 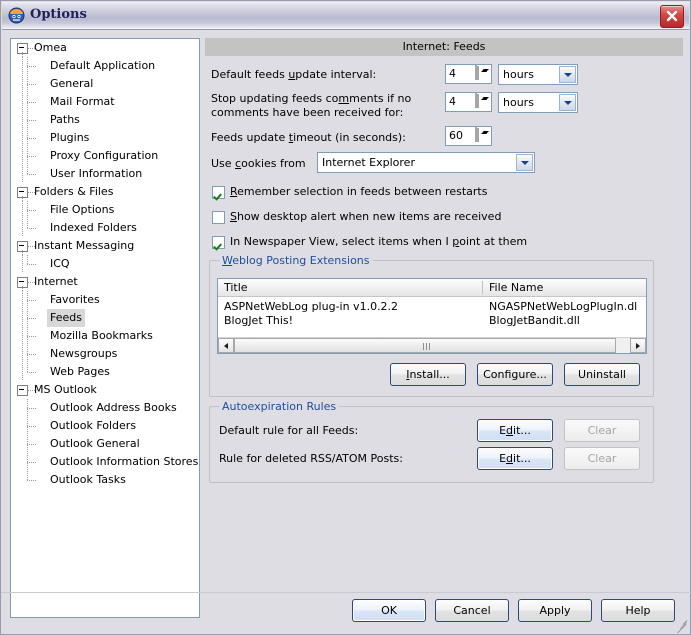 What do you see at coordinates (538, 102) in the screenshot?
I see `stop-comments-unit-combo: hours` at bounding box center [538, 102].